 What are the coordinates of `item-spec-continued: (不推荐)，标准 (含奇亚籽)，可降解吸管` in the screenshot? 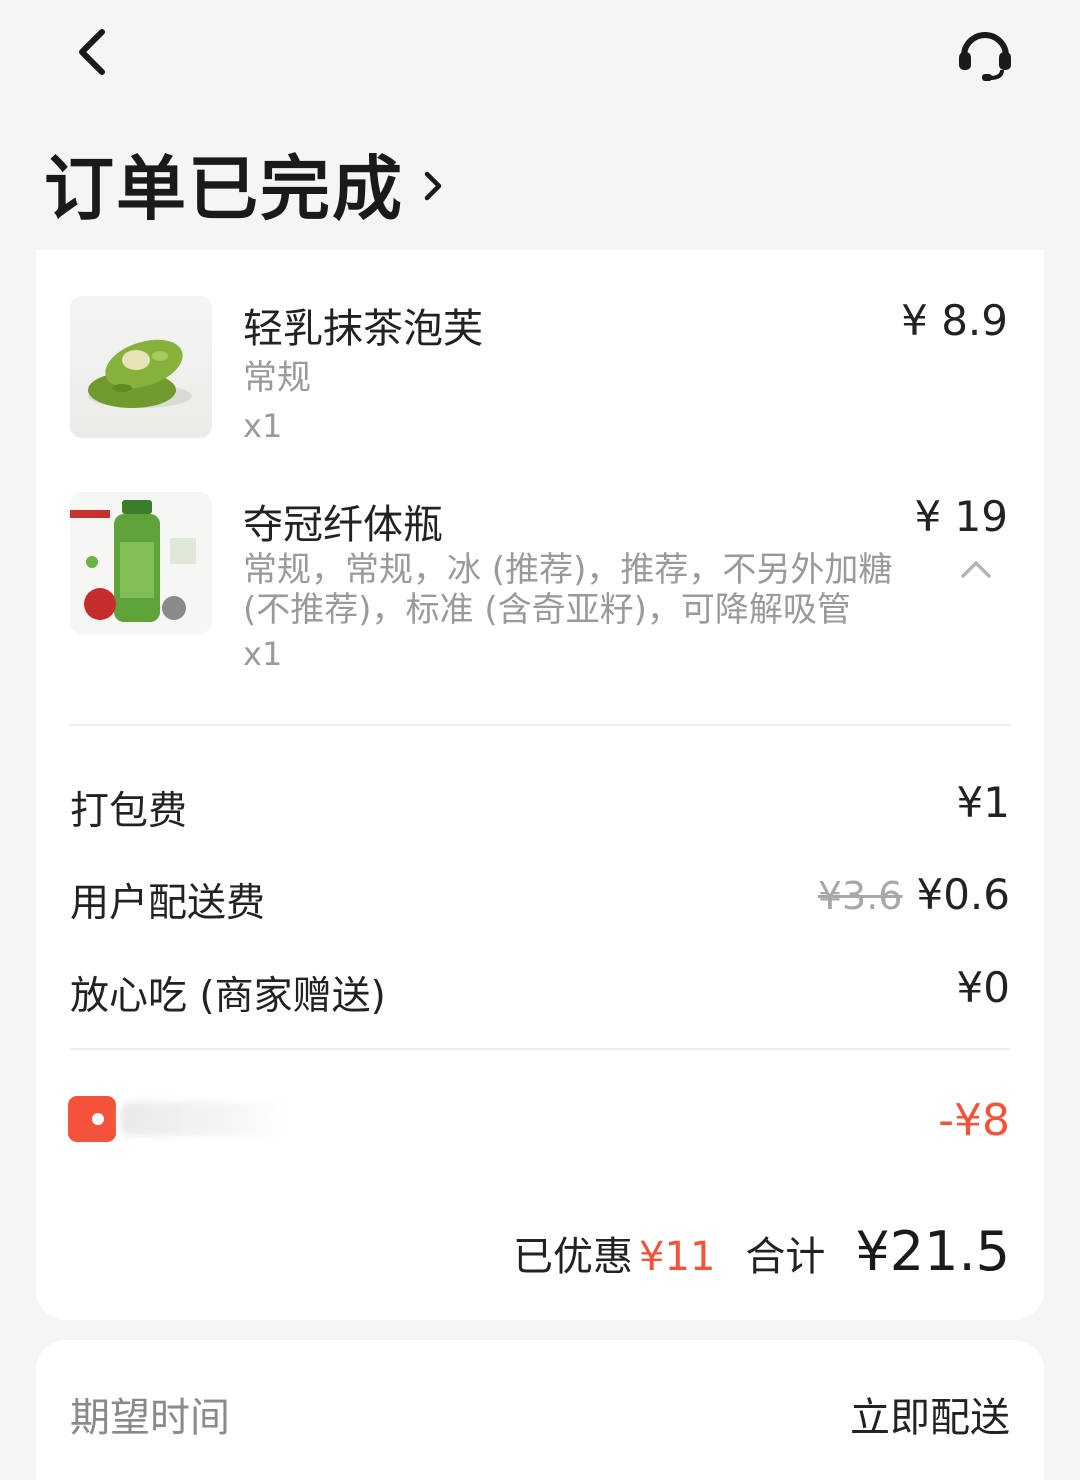 It's located at (547, 610).